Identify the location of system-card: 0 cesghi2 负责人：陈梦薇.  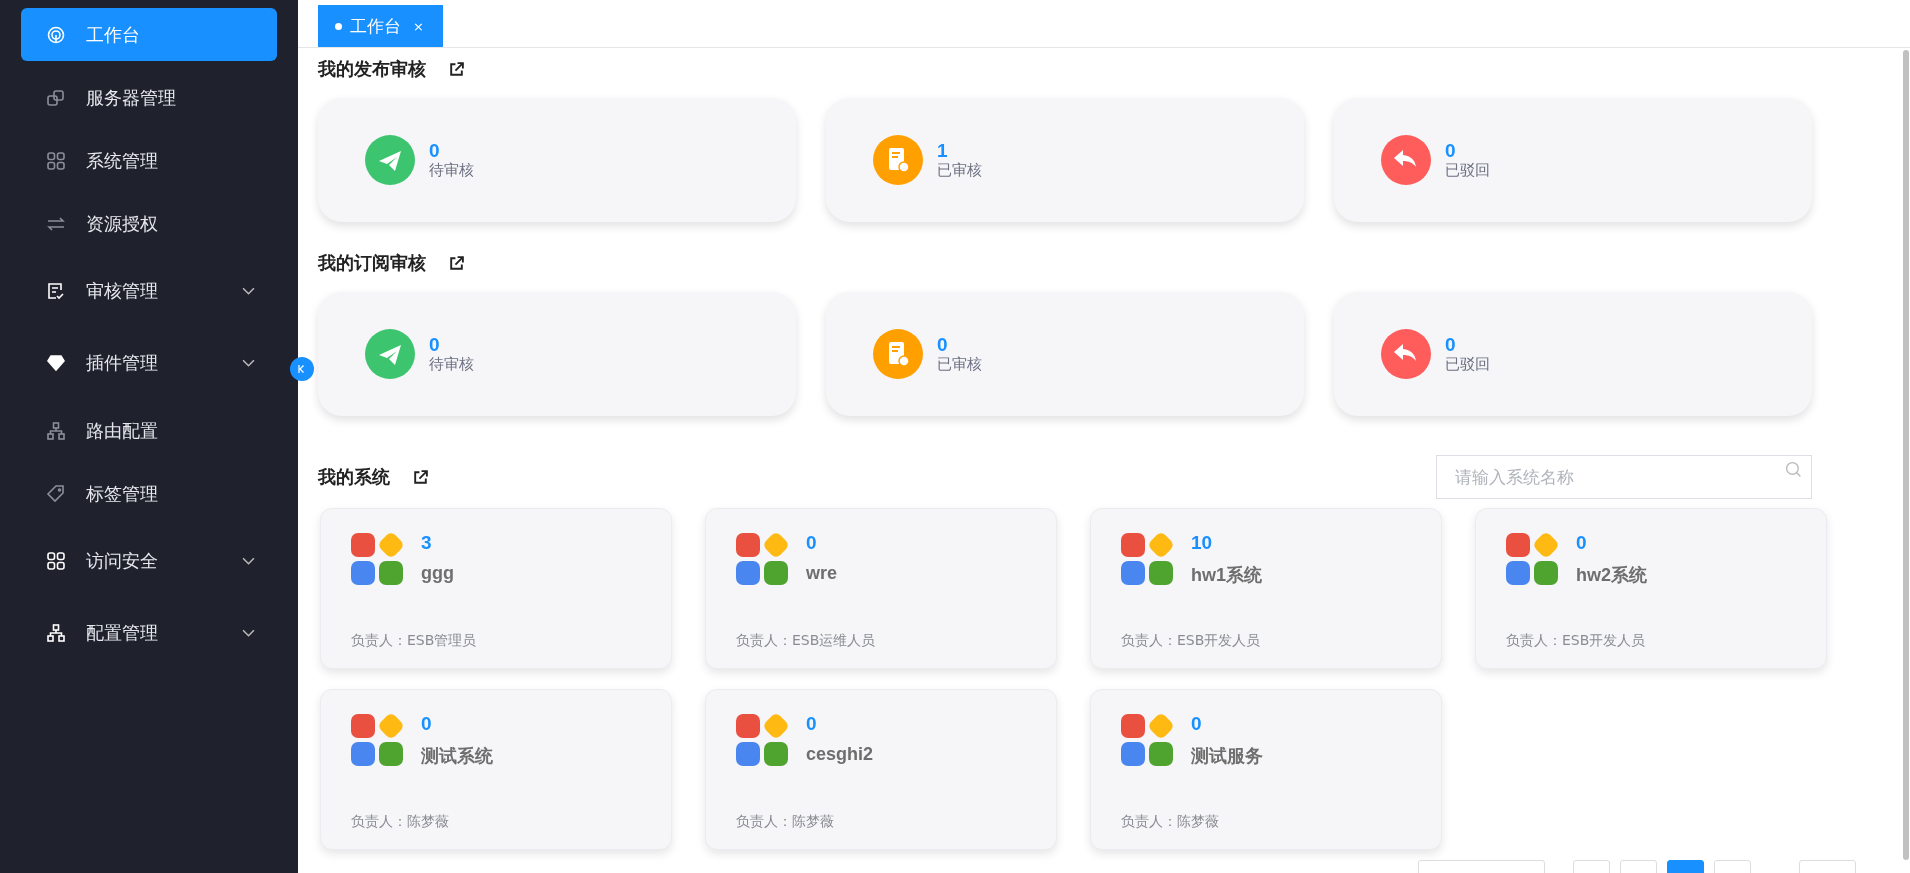
(881, 769).